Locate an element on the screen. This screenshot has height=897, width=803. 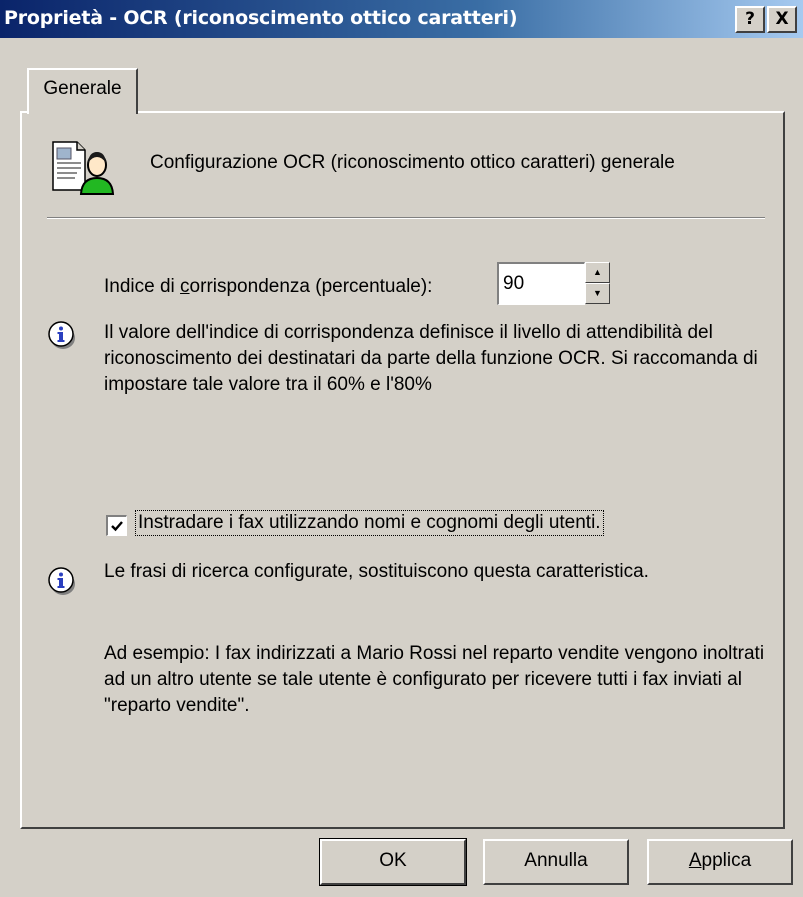
cancel-label: Annulla is located at coordinates (556, 860).